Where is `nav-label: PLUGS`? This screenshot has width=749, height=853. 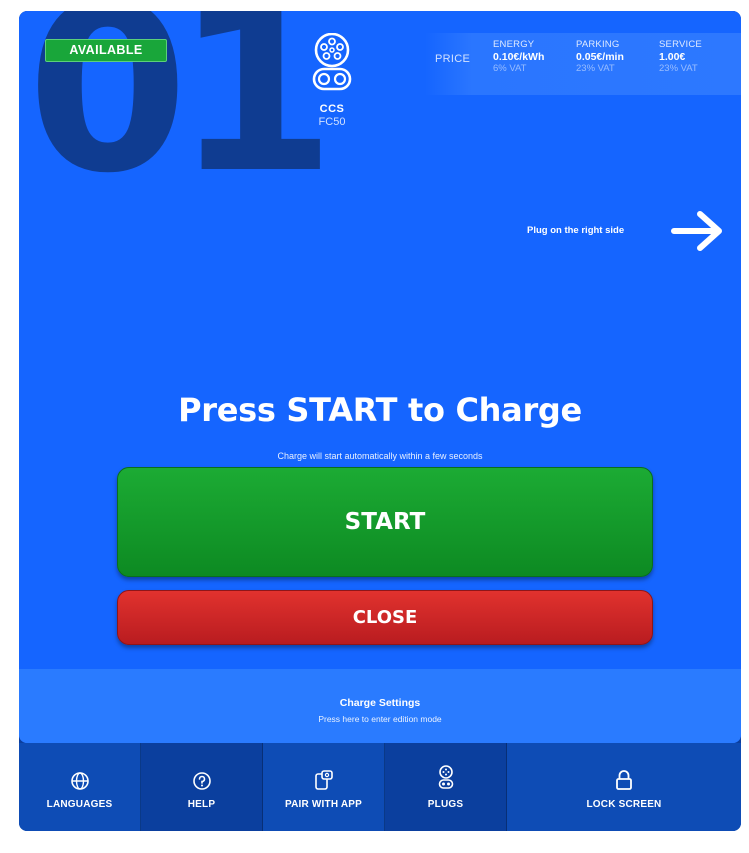 nav-label: PLUGS is located at coordinates (445, 804).